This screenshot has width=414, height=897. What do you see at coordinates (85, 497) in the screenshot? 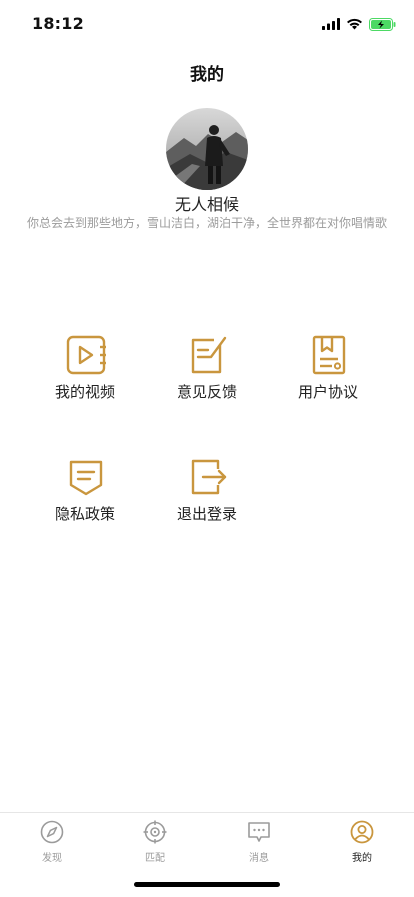
I see `menu-item-privacy-policy: 隐私政策` at bounding box center [85, 497].